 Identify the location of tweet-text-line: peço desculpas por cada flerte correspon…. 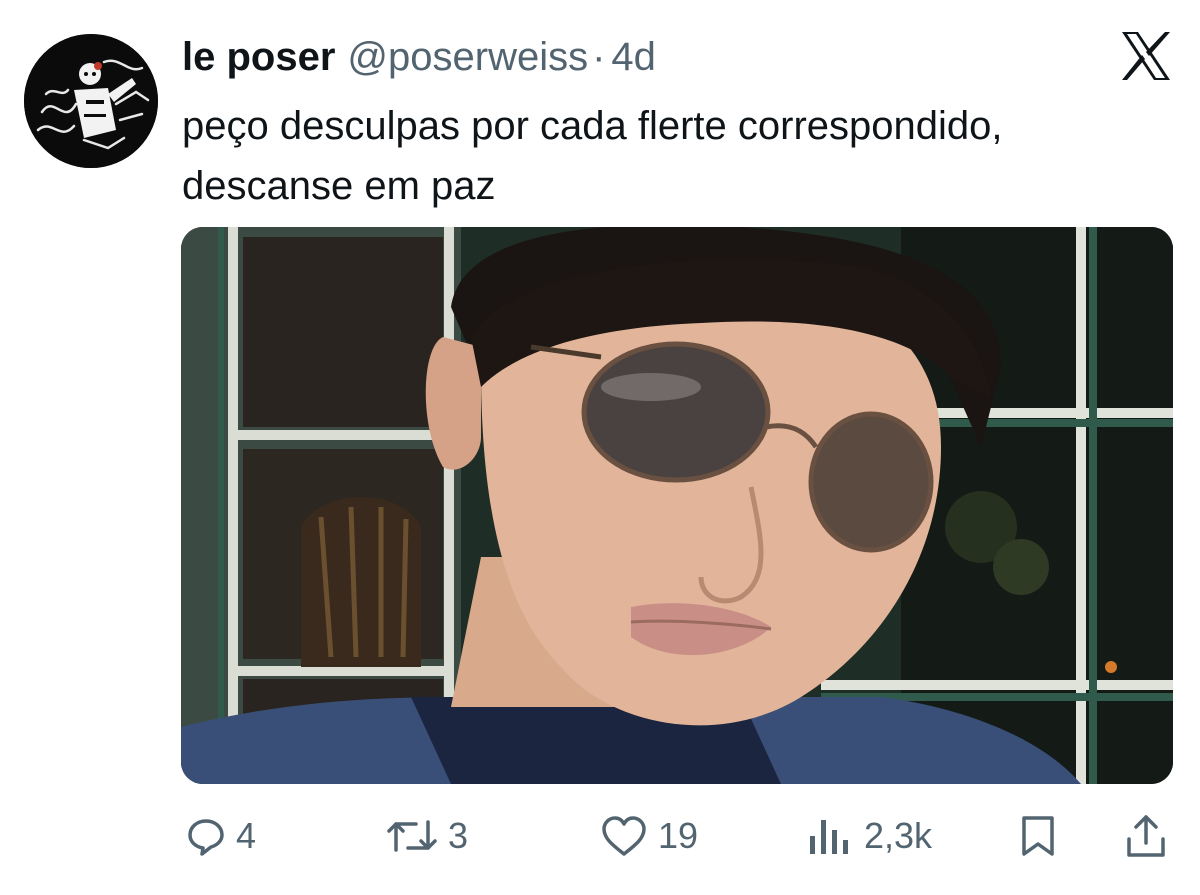
(592, 126).